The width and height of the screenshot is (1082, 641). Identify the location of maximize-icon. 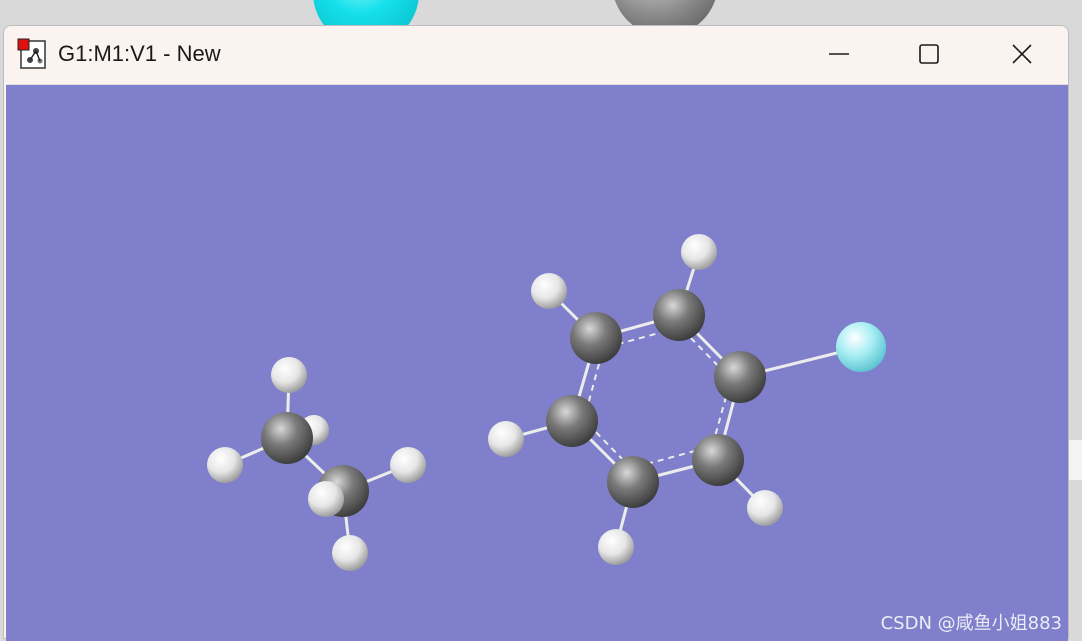
(929, 54).